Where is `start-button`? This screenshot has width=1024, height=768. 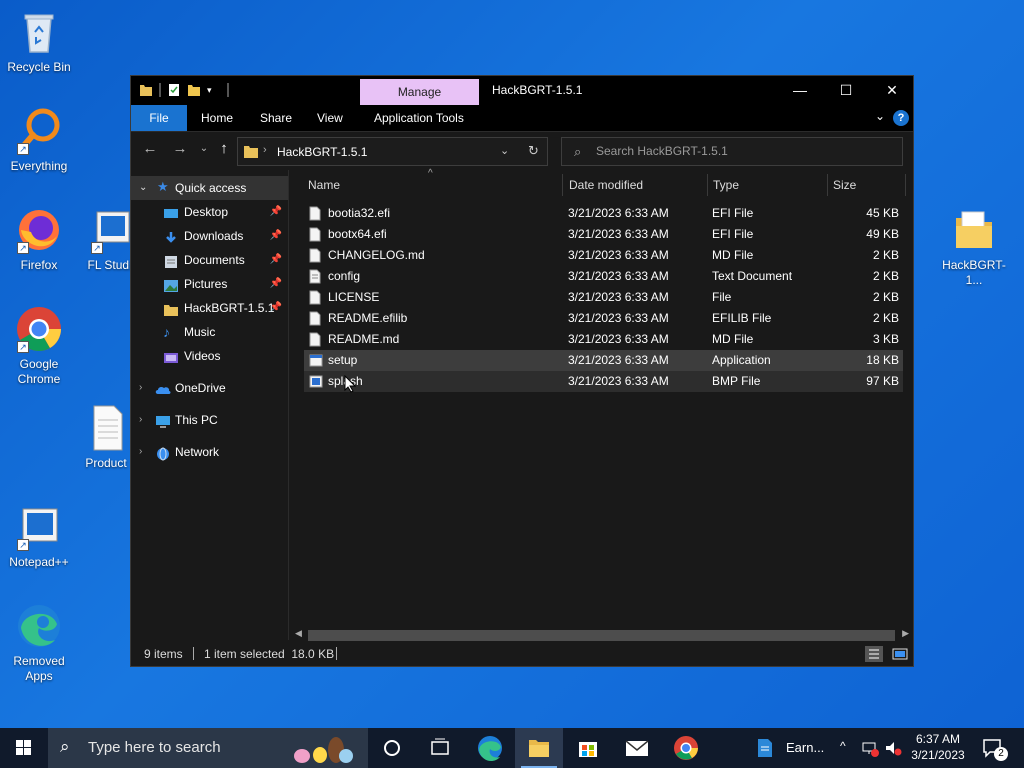
start-button is located at coordinates (24, 748).